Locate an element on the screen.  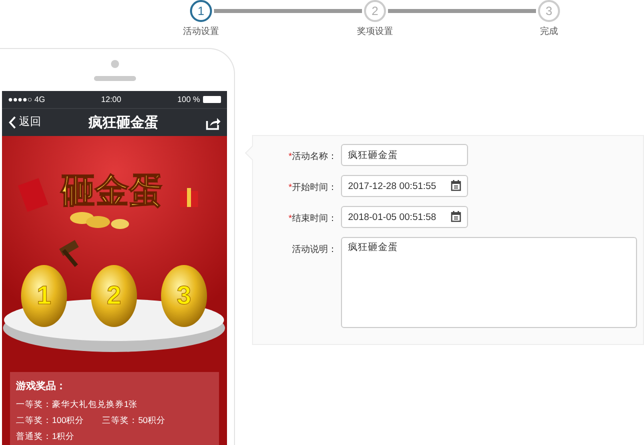
coins-drawing is located at coordinates (99, 220).